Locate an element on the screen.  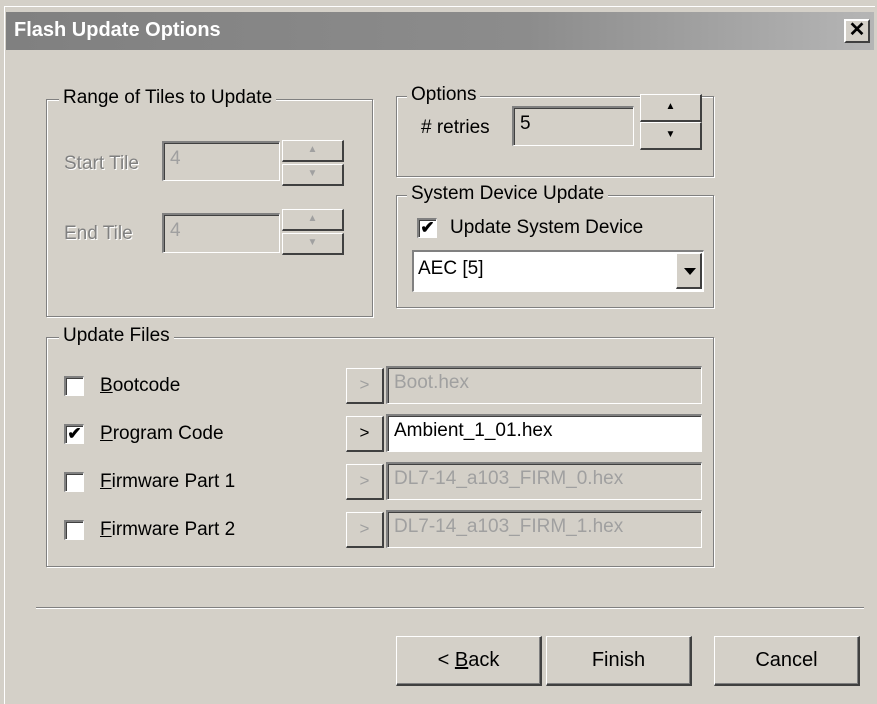
firmware-part-1-browse-button: > is located at coordinates (365, 482).